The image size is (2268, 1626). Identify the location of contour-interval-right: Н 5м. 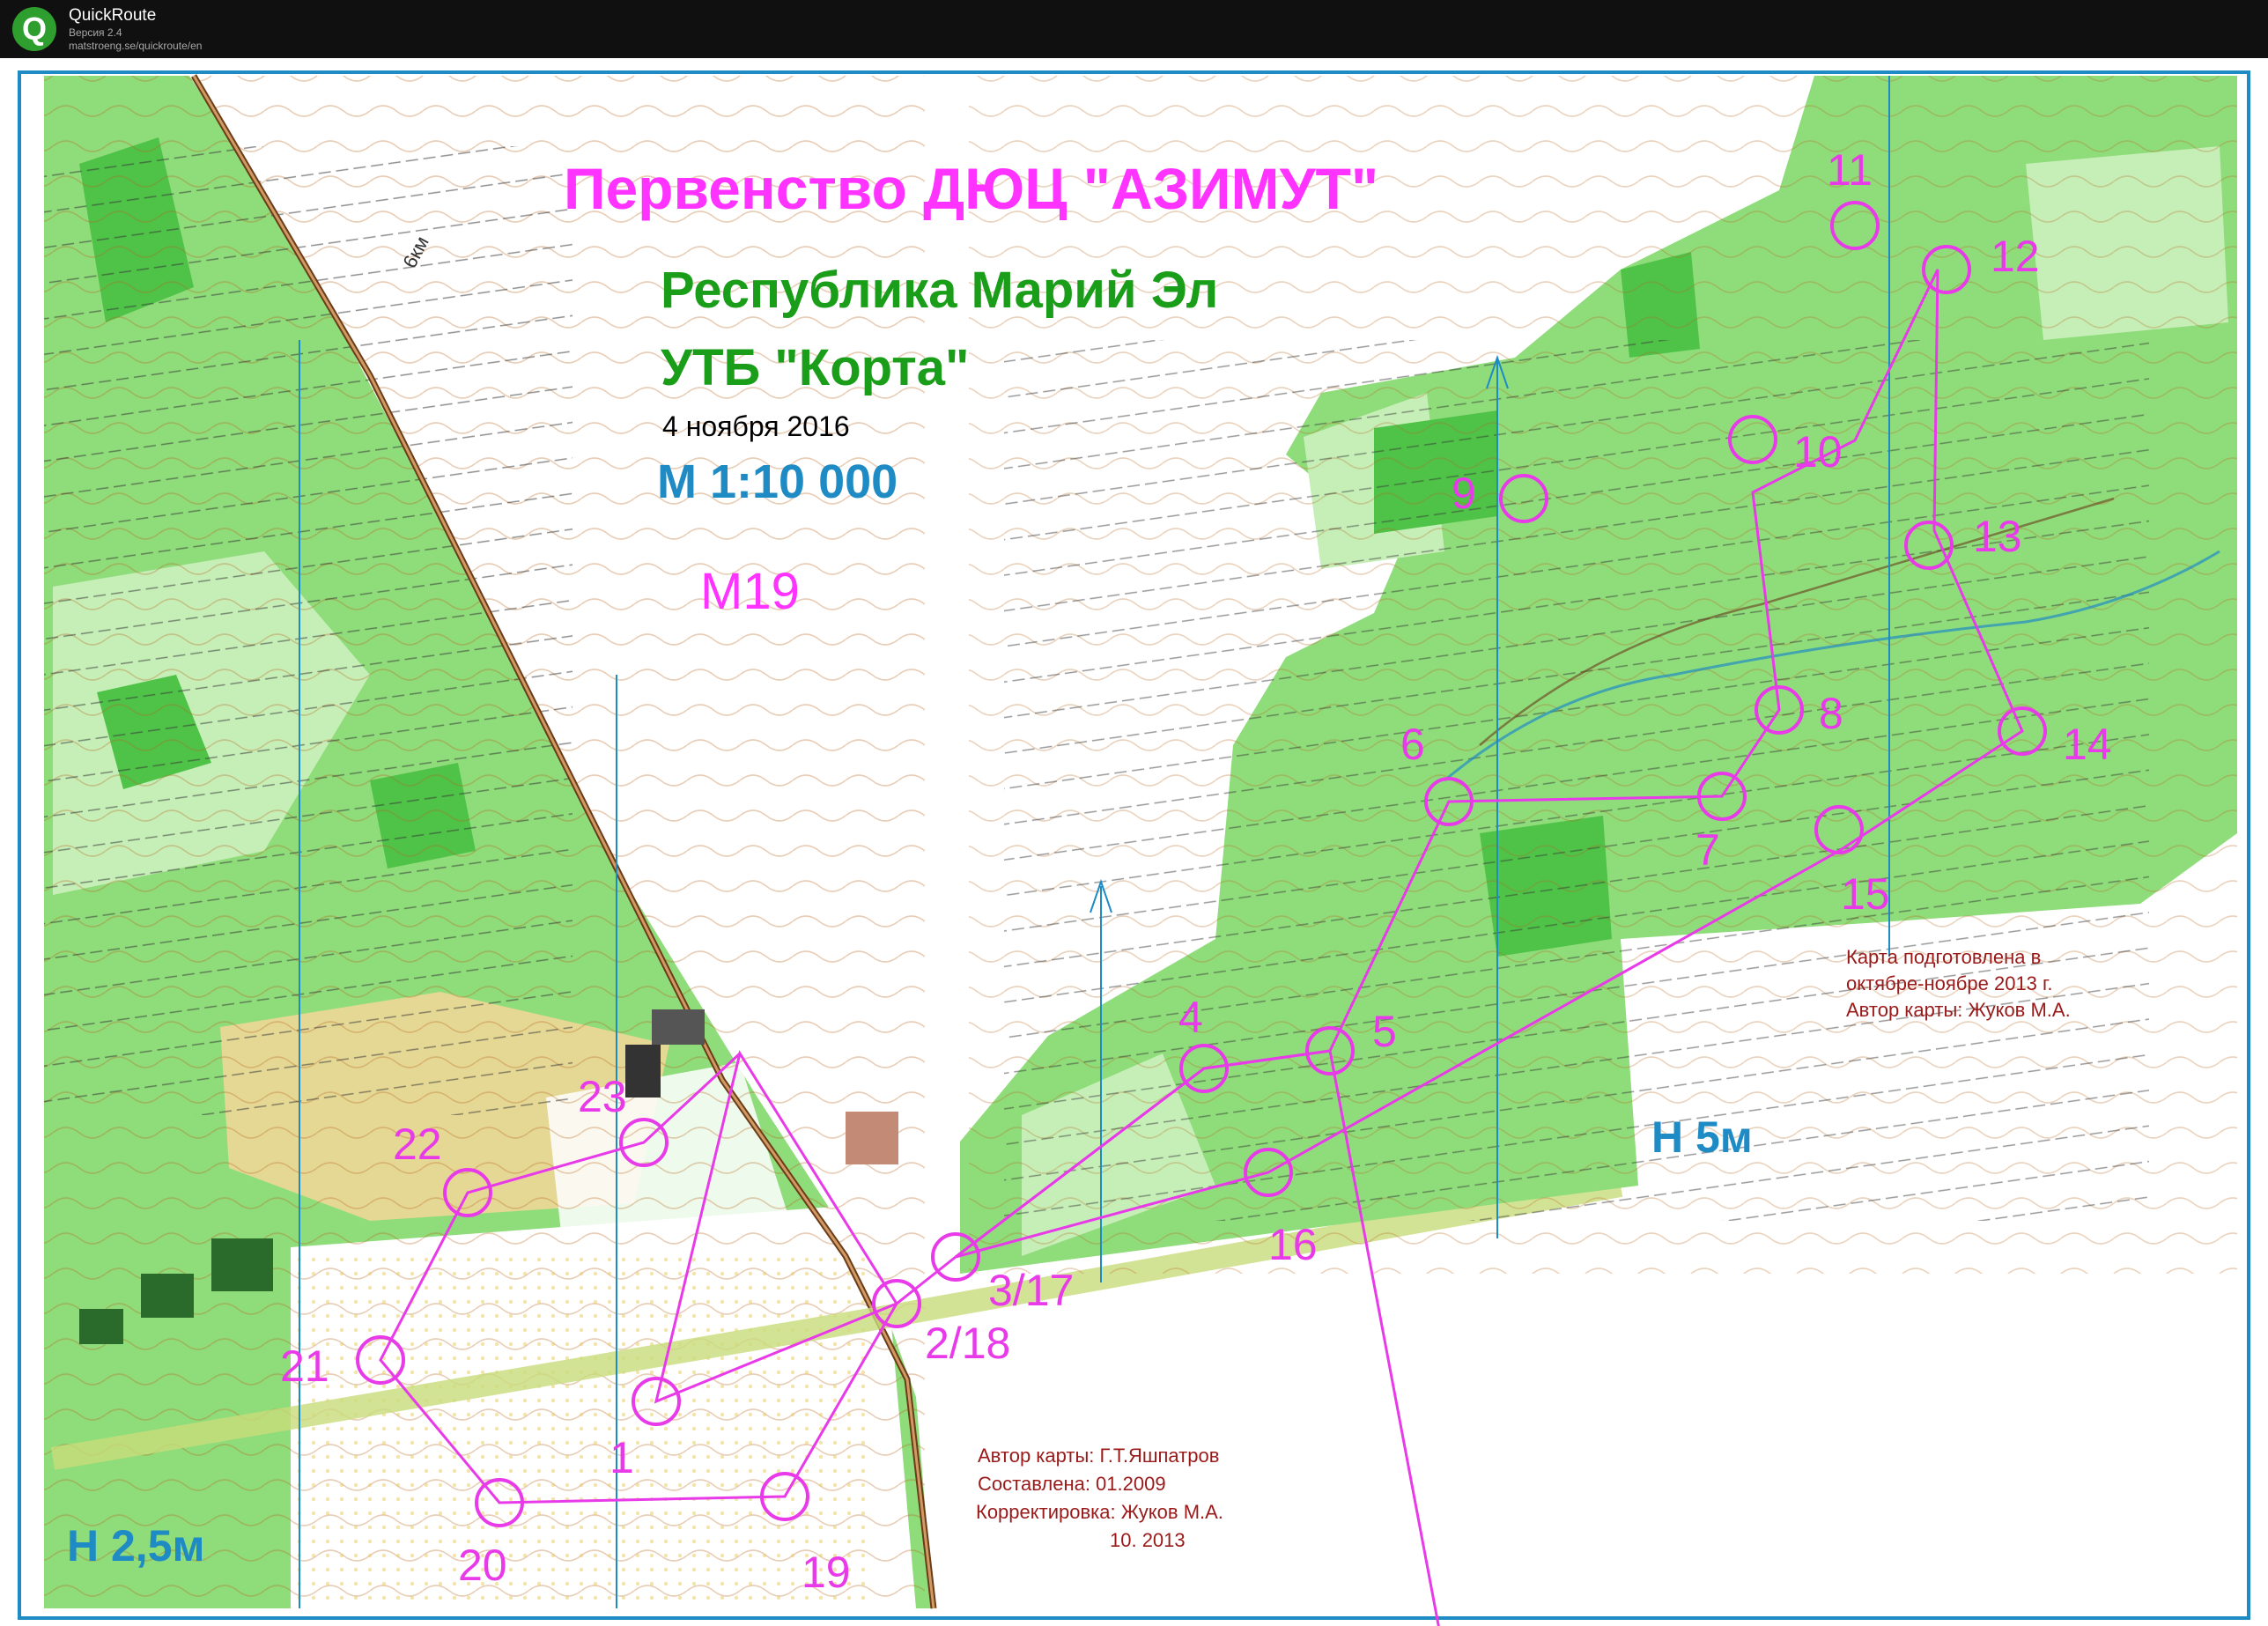
(1702, 1137).